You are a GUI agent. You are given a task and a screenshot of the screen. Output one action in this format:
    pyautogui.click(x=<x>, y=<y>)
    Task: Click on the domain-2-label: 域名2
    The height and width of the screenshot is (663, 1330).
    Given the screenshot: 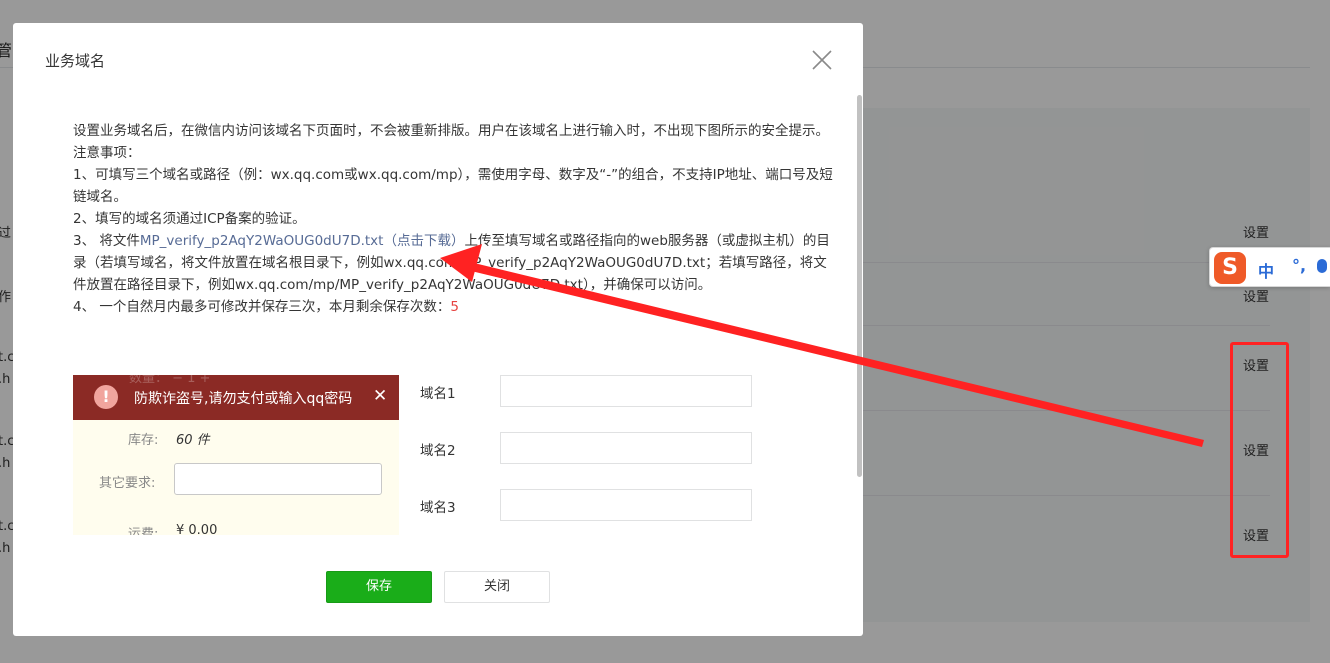 What is the action you would take?
    pyautogui.click(x=438, y=451)
    